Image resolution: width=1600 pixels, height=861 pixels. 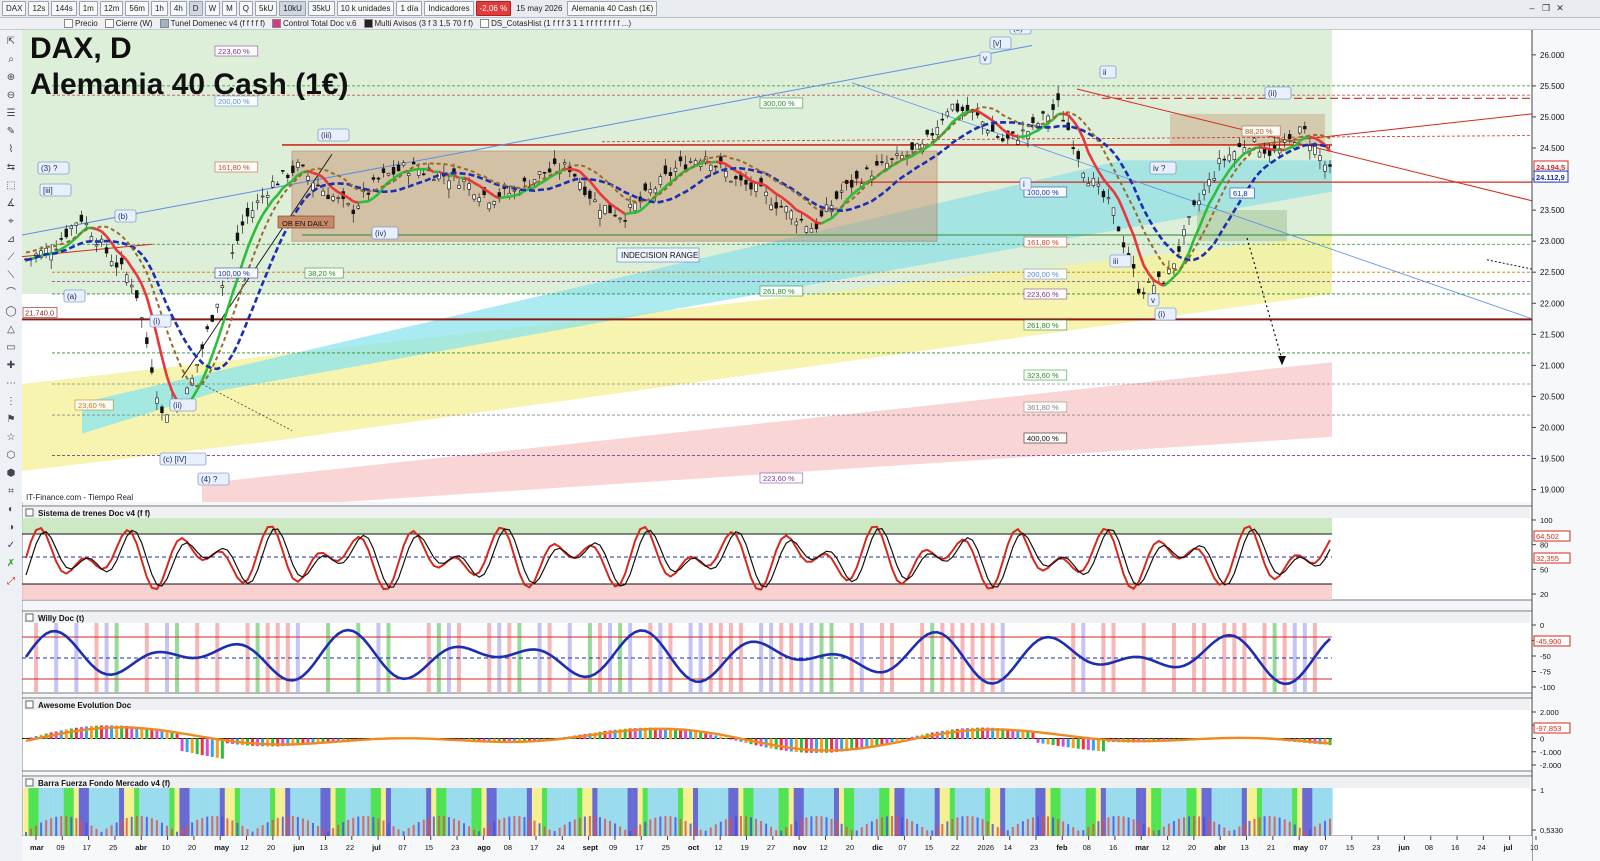 What do you see at coordinates (292, 8) in the screenshot?
I see `tick-10kU: 10kU` at bounding box center [292, 8].